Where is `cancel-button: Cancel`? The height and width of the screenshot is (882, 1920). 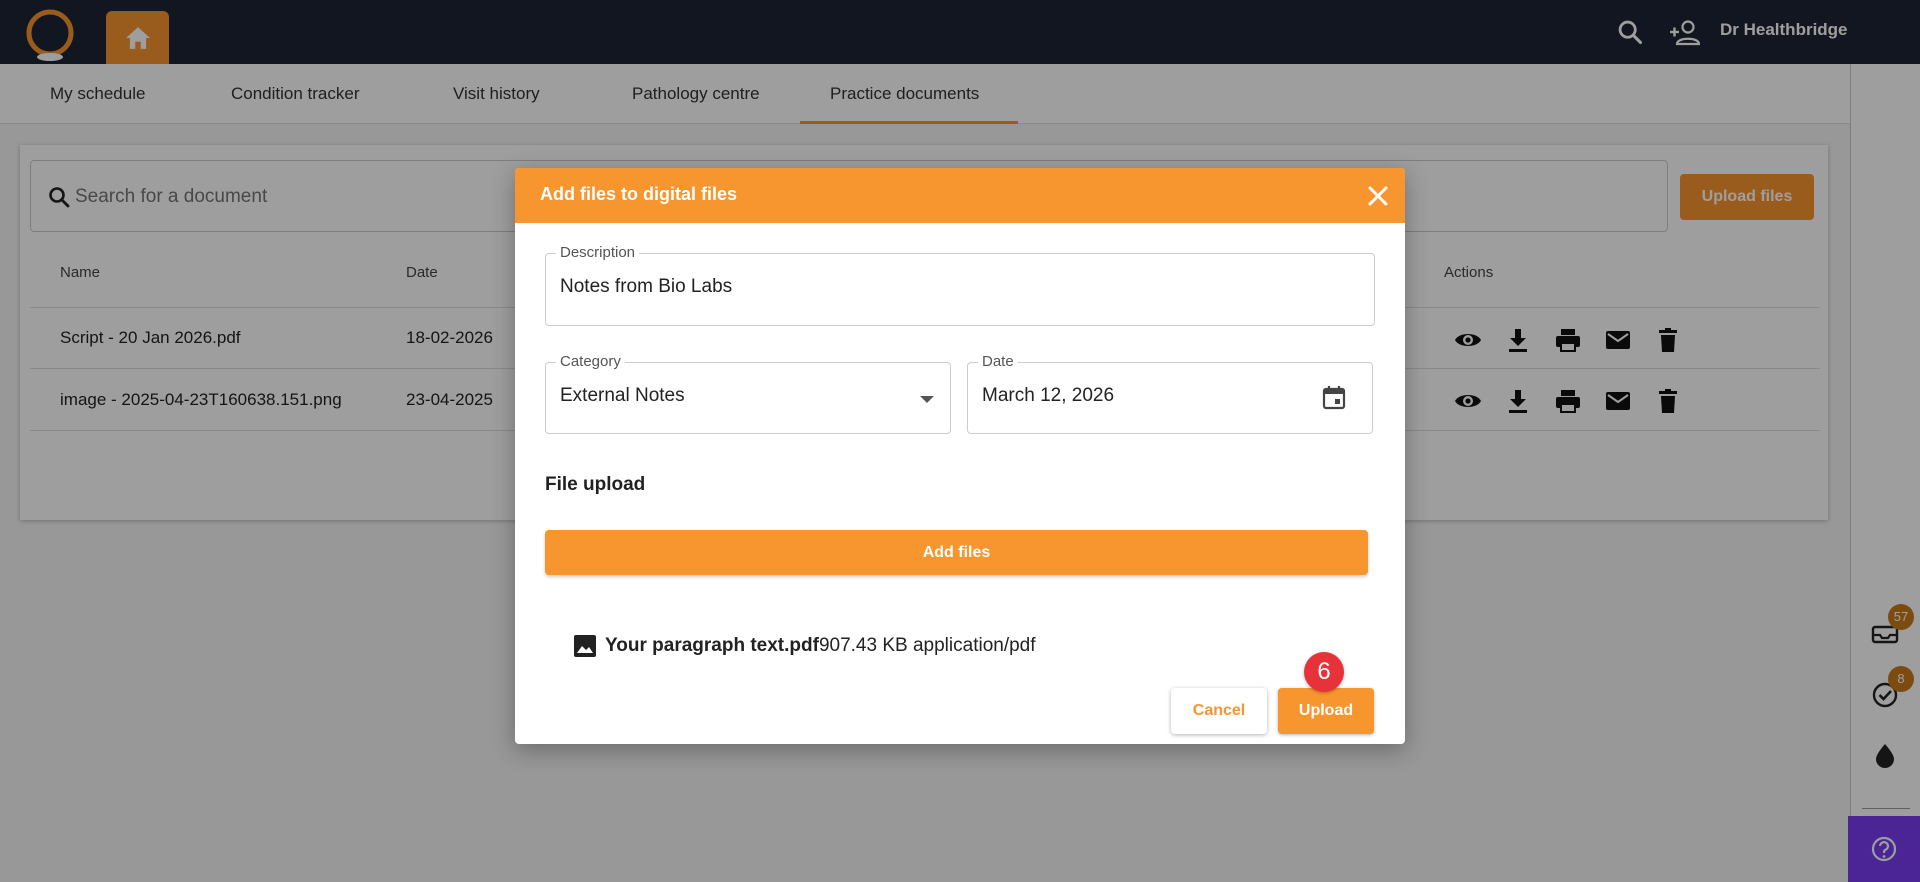 cancel-button: Cancel is located at coordinates (1219, 711).